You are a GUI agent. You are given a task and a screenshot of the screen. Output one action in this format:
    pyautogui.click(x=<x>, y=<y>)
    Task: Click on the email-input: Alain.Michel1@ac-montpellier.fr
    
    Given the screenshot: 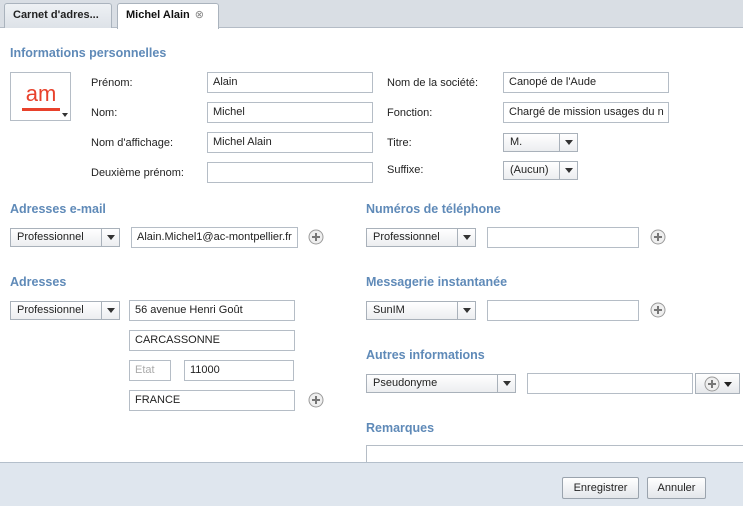 What is the action you would take?
    pyautogui.click(x=214, y=237)
    